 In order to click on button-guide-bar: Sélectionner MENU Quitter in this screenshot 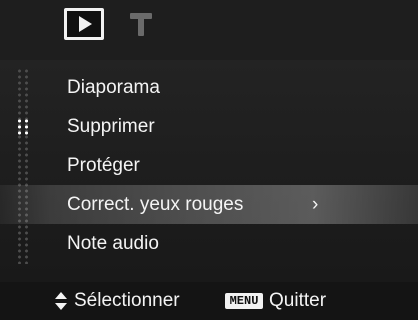, I will do `click(209, 301)`.